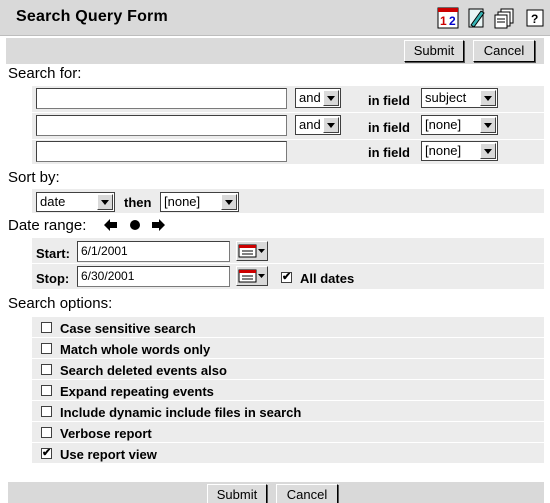 The image size is (550, 503). What do you see at coordinates (92, 16) in the screenshot?
I see `window-title: Search Query Form` at bounding box center [92, 16].